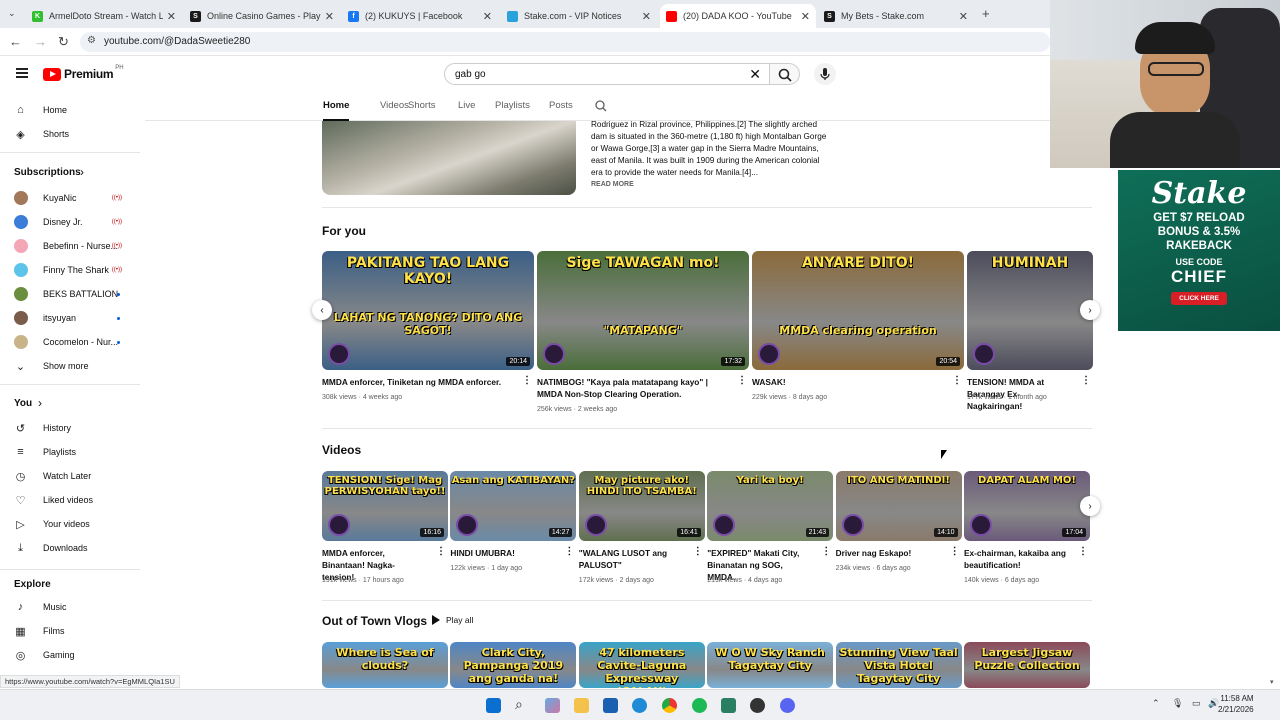  Describe the element at coordinates (770, 506) in the screenshot. I see `video-thumbnail: Yari ka boy! 21:43` at that location.